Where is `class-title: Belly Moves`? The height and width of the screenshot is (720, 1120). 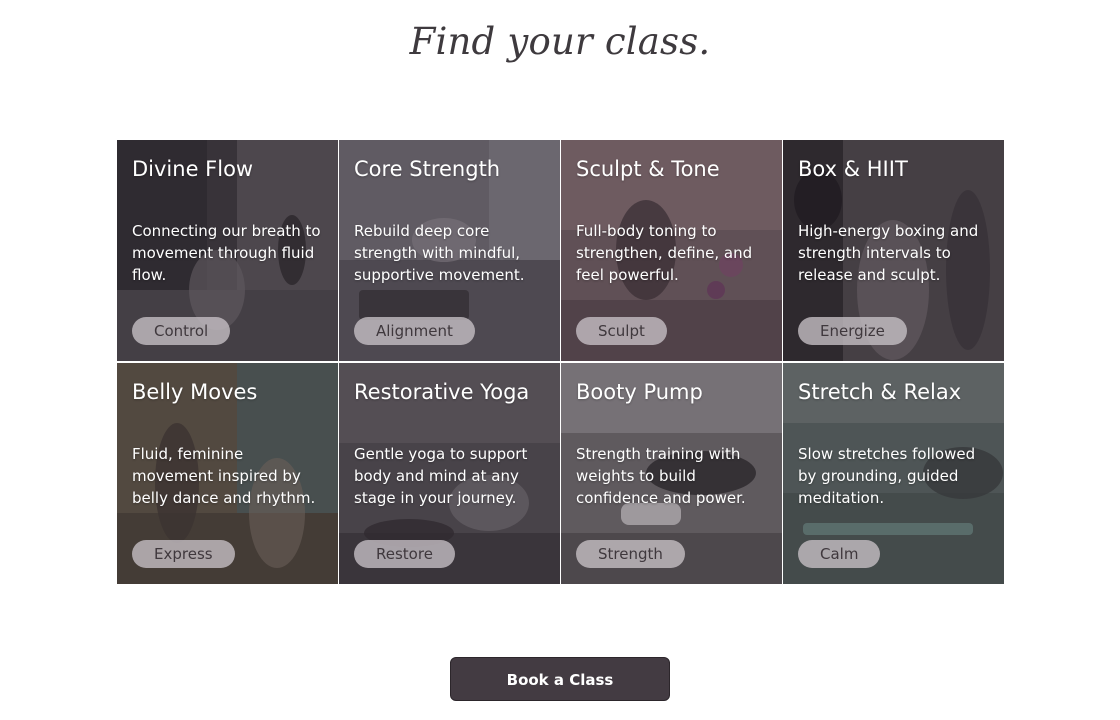
class-title: Belly Moves is located at coordinates (195, 392).